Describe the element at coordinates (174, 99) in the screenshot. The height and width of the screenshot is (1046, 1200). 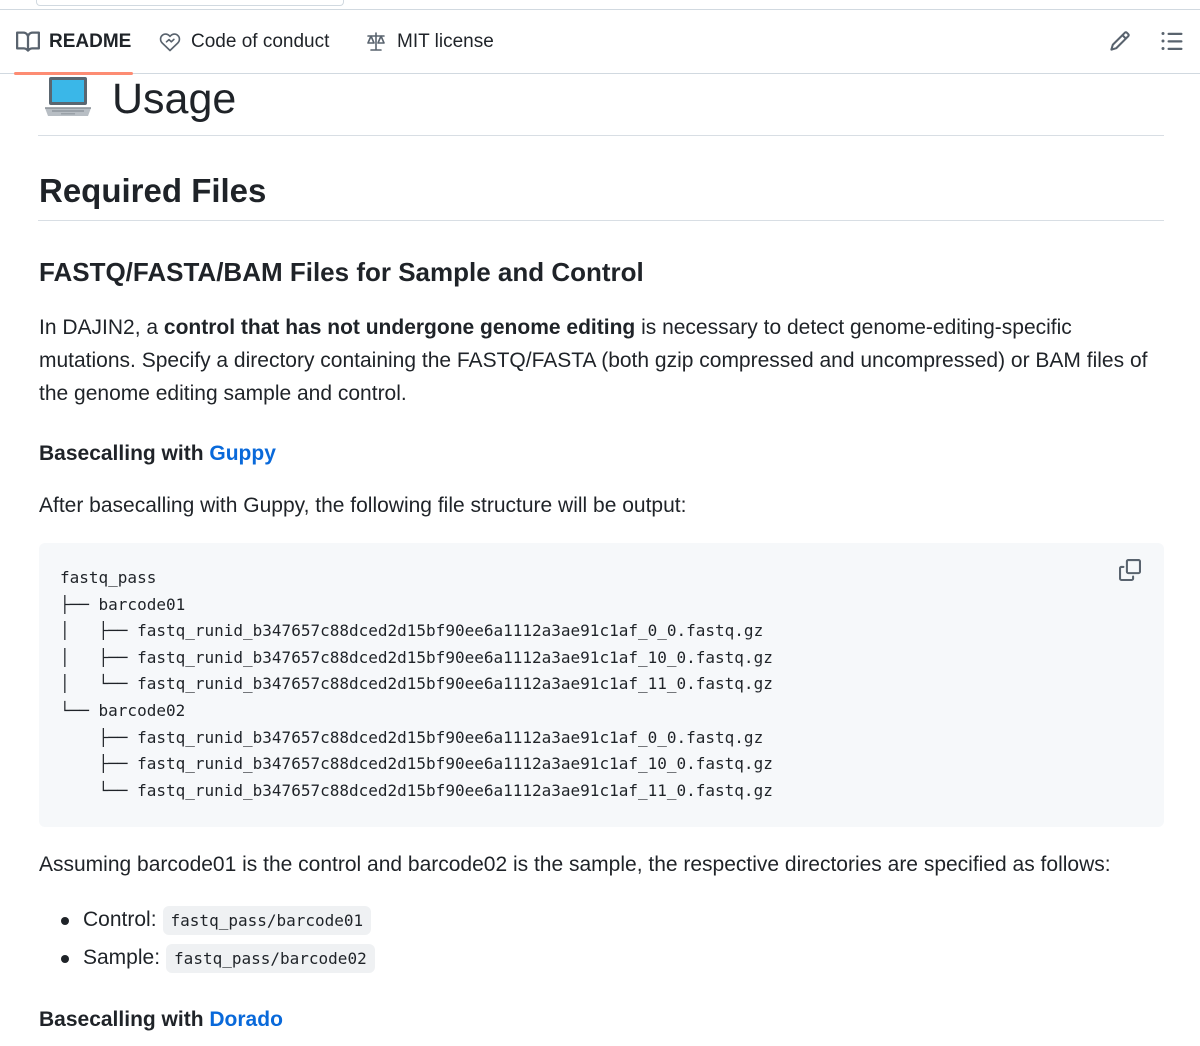
I see `usage-heading-text: Usage` at that location.